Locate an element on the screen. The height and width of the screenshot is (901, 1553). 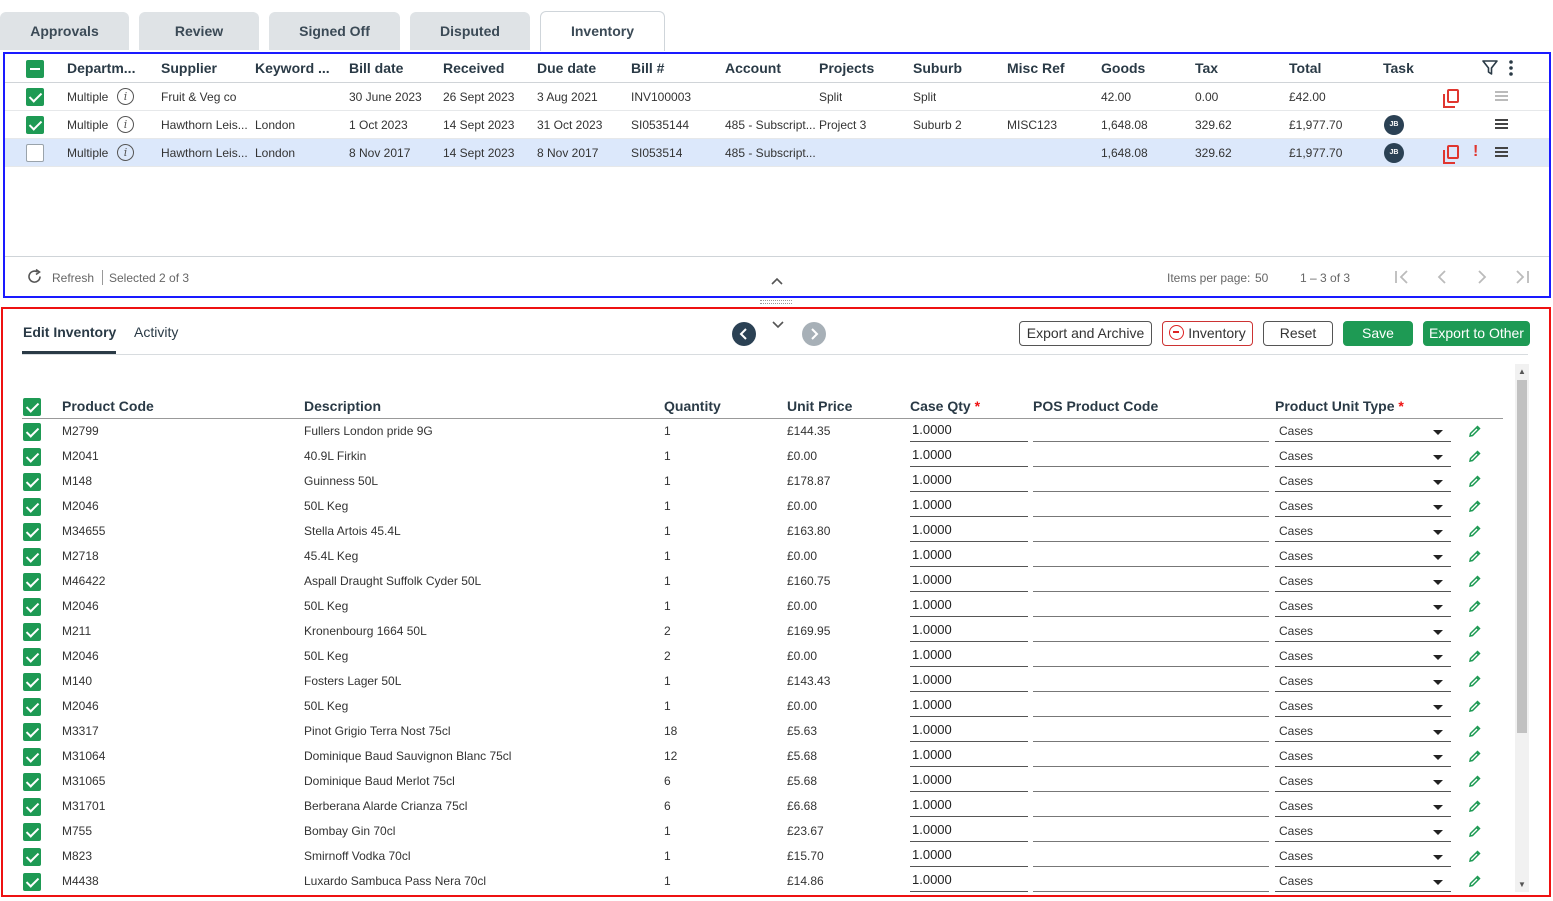
col-due-date: Due date is located at coordinates (566, 68).